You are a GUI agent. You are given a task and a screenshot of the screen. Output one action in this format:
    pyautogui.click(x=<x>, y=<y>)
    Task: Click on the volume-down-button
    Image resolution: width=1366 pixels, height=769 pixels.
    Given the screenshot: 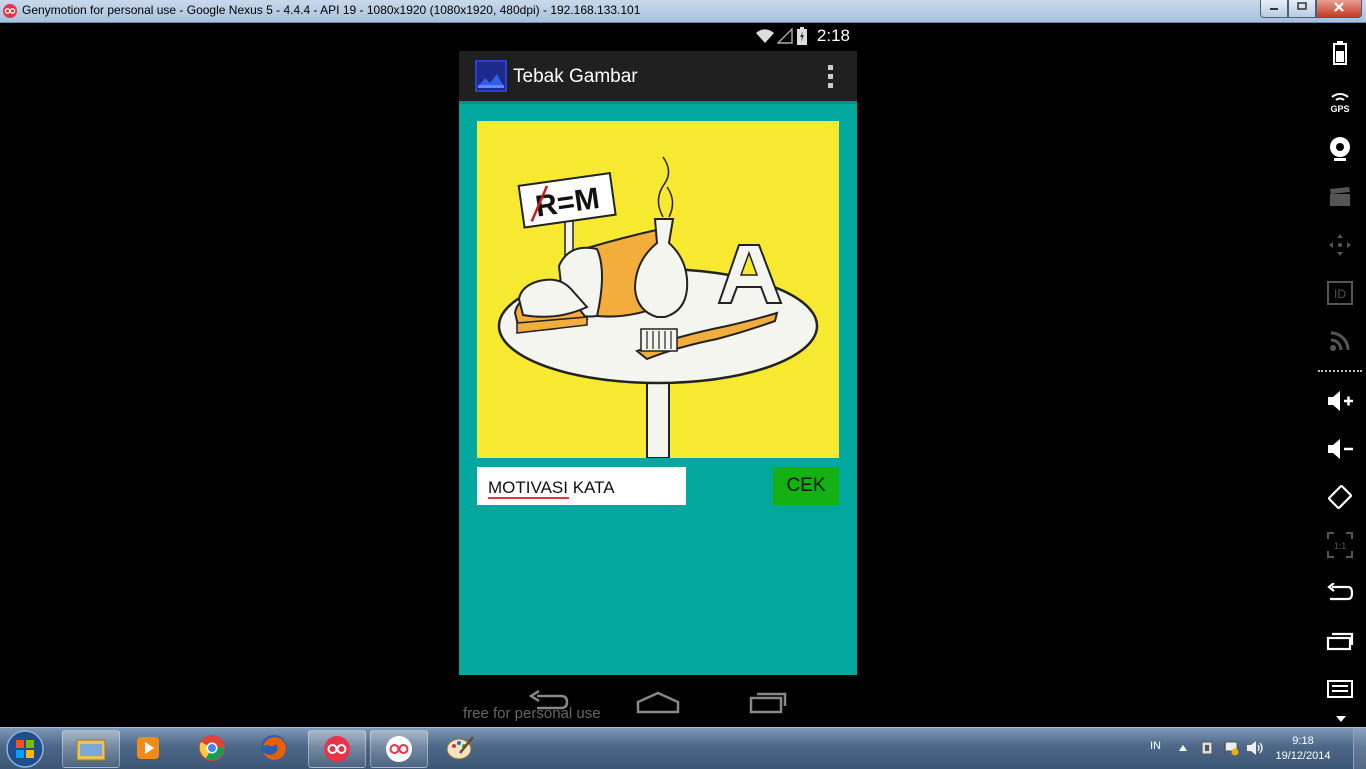 What is the action you would take?
    pyautogui.click(x=1340, y=449)
    